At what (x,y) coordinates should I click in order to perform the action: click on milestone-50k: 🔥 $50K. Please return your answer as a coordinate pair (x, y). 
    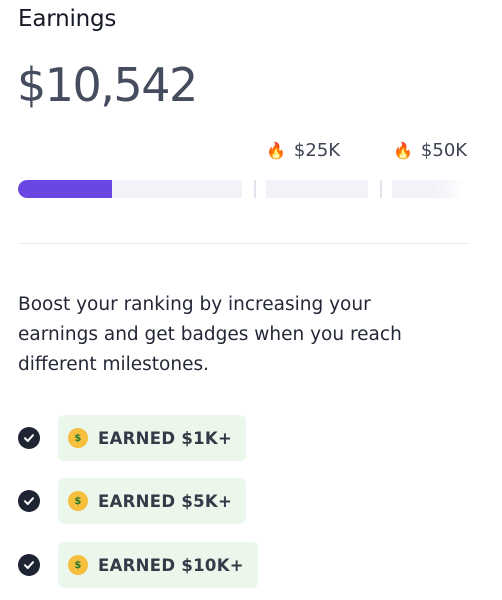
    Looking at the image, I should click on (430, 150).